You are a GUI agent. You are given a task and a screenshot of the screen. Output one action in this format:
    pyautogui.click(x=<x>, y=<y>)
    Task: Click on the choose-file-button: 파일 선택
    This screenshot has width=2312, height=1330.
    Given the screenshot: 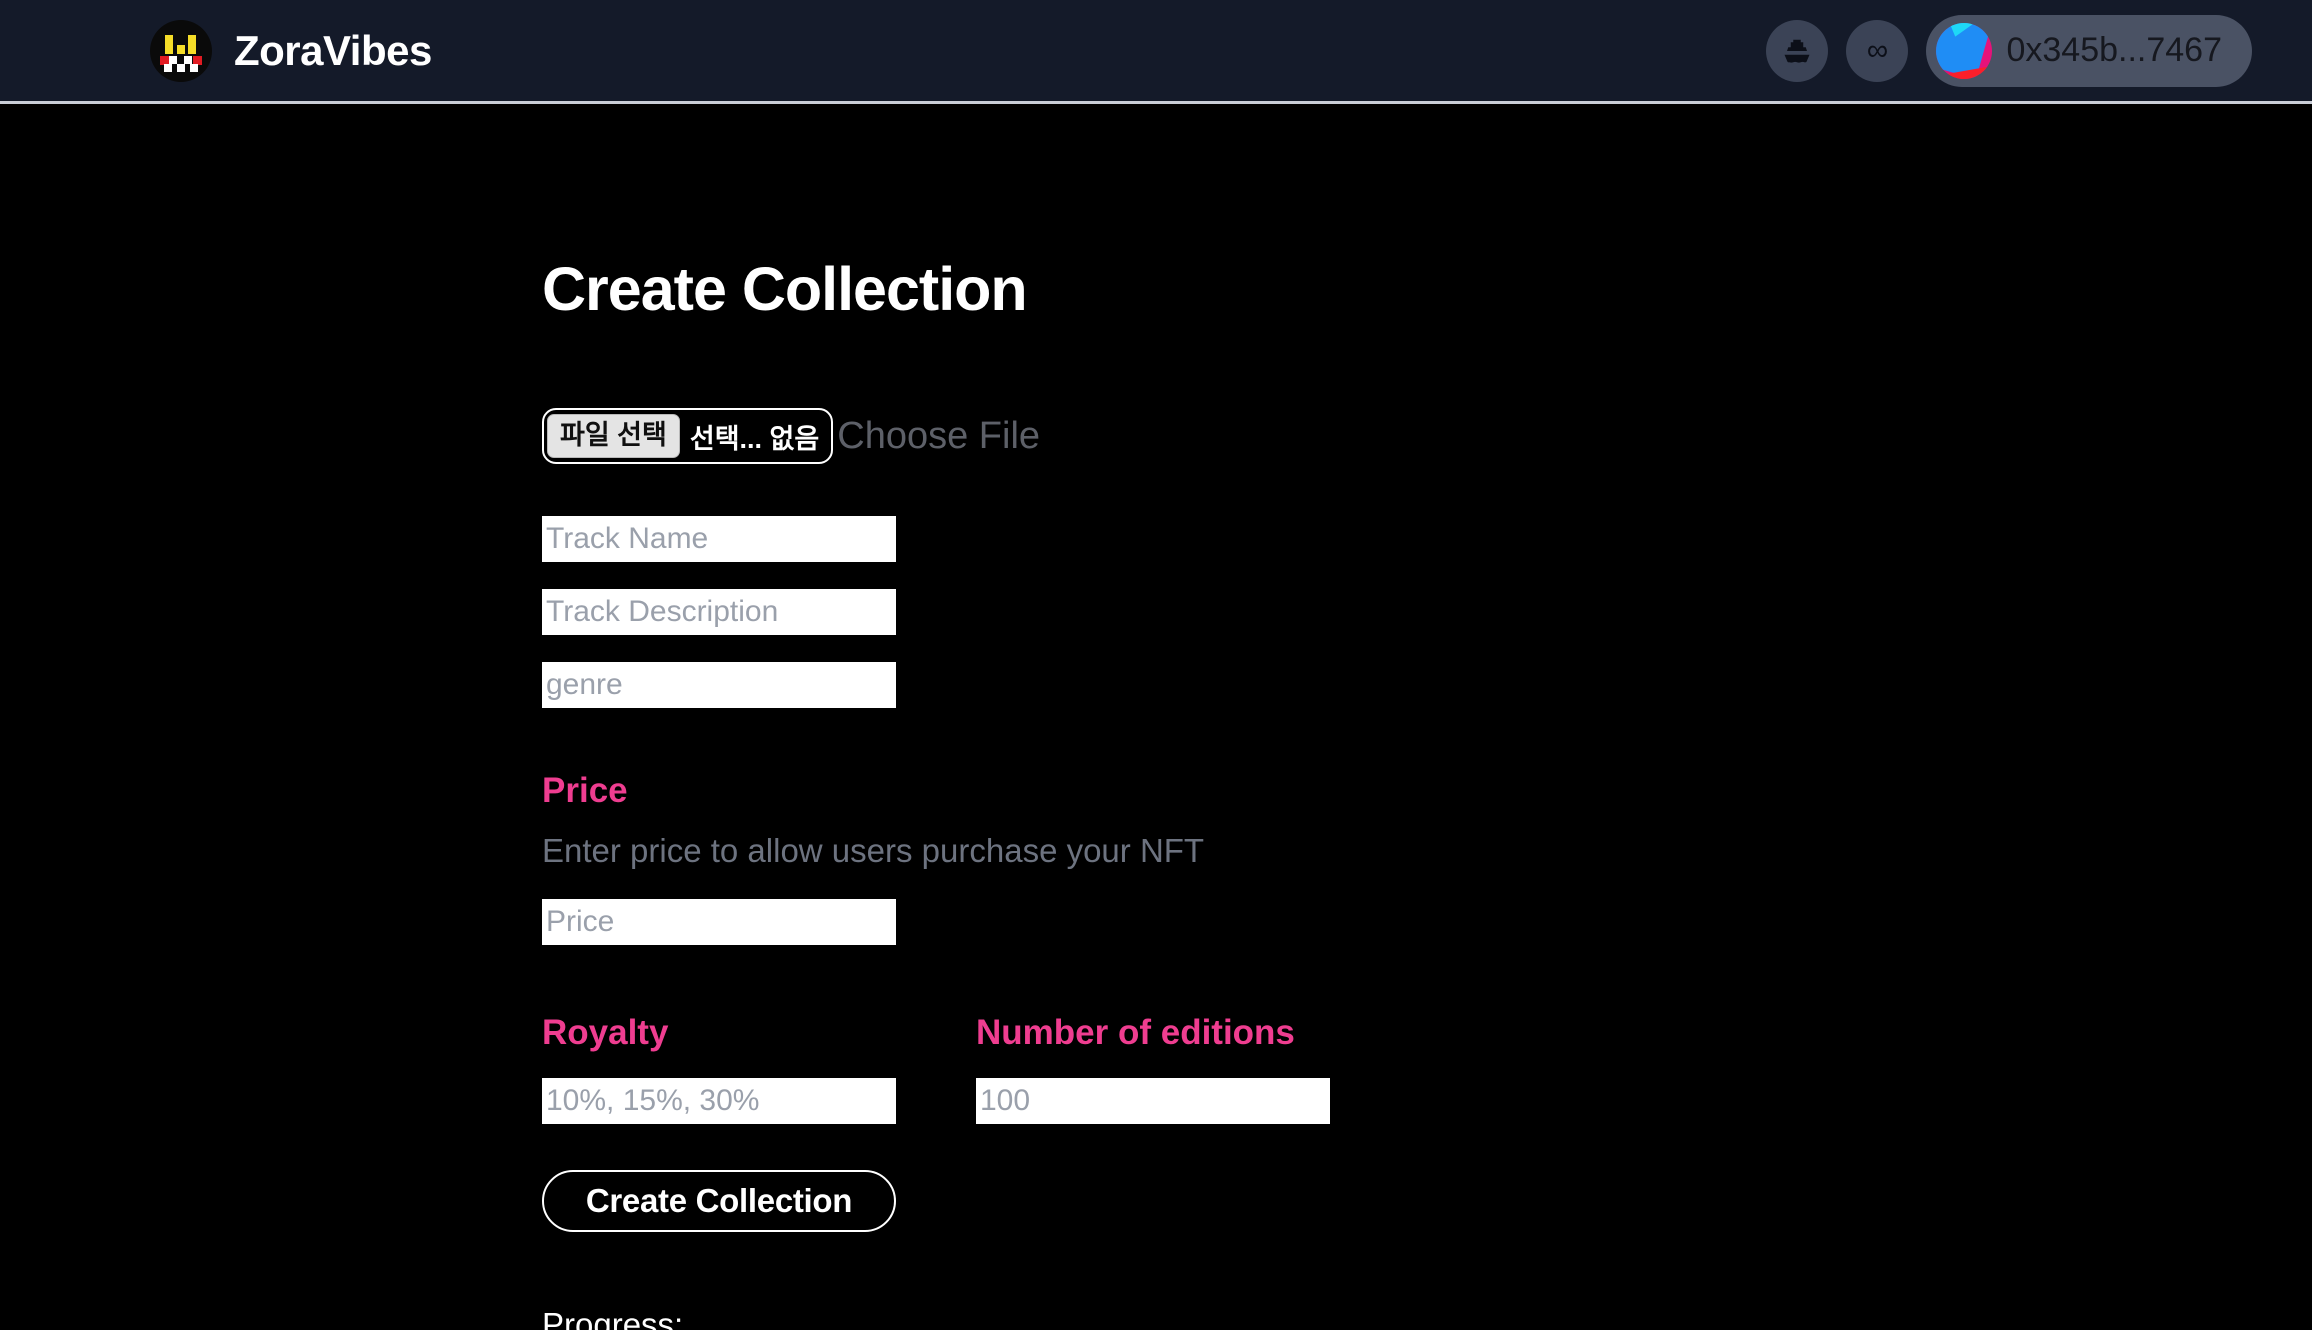 What is the action you would take?
    pyautogui.click(x=613, y=436)
    